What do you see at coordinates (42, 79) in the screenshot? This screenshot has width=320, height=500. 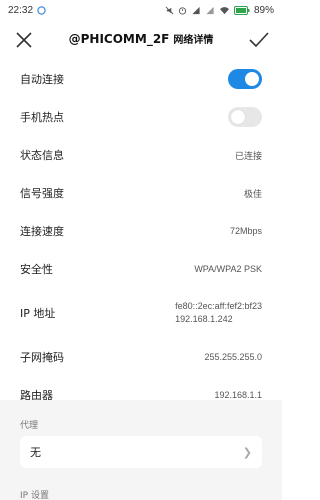 I see `auto-connect-label: 自动连接` at bounding box center [42, 79].